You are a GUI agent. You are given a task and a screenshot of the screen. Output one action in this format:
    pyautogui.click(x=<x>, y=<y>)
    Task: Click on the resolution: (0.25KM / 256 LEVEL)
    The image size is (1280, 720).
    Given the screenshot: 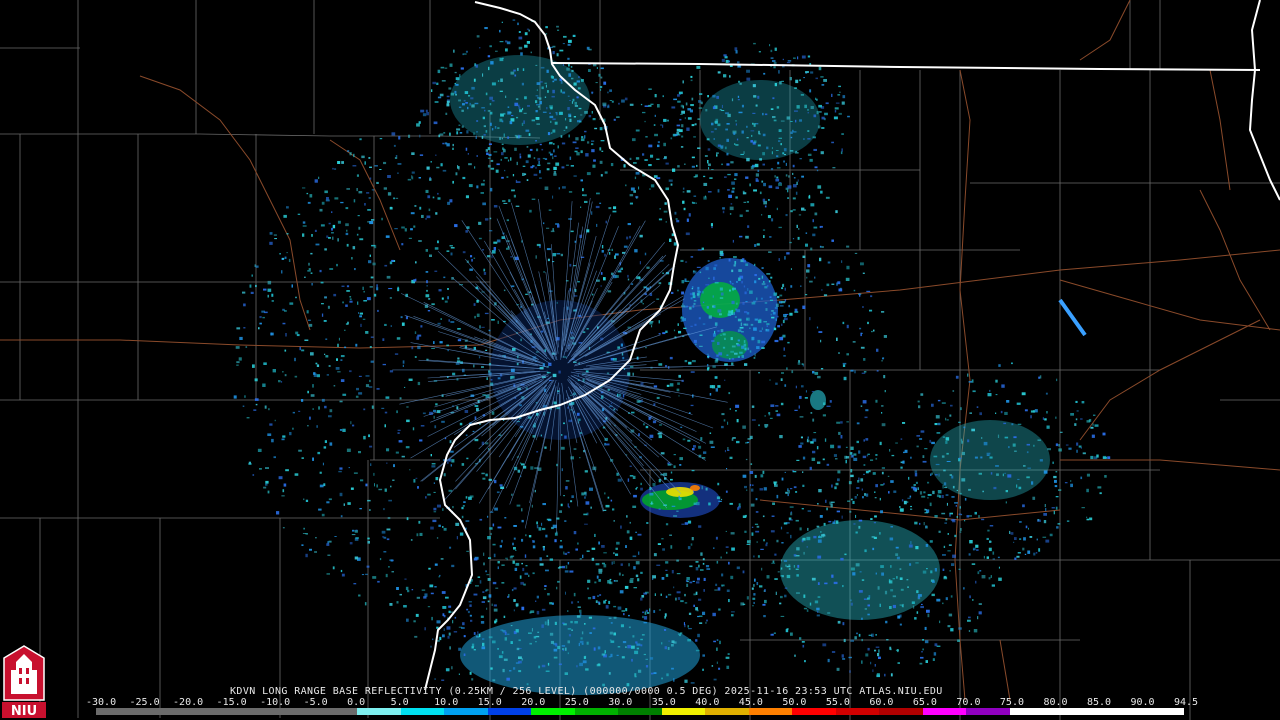 What is the action you would take?
    pyautogui.click(x=512, y=691)
    